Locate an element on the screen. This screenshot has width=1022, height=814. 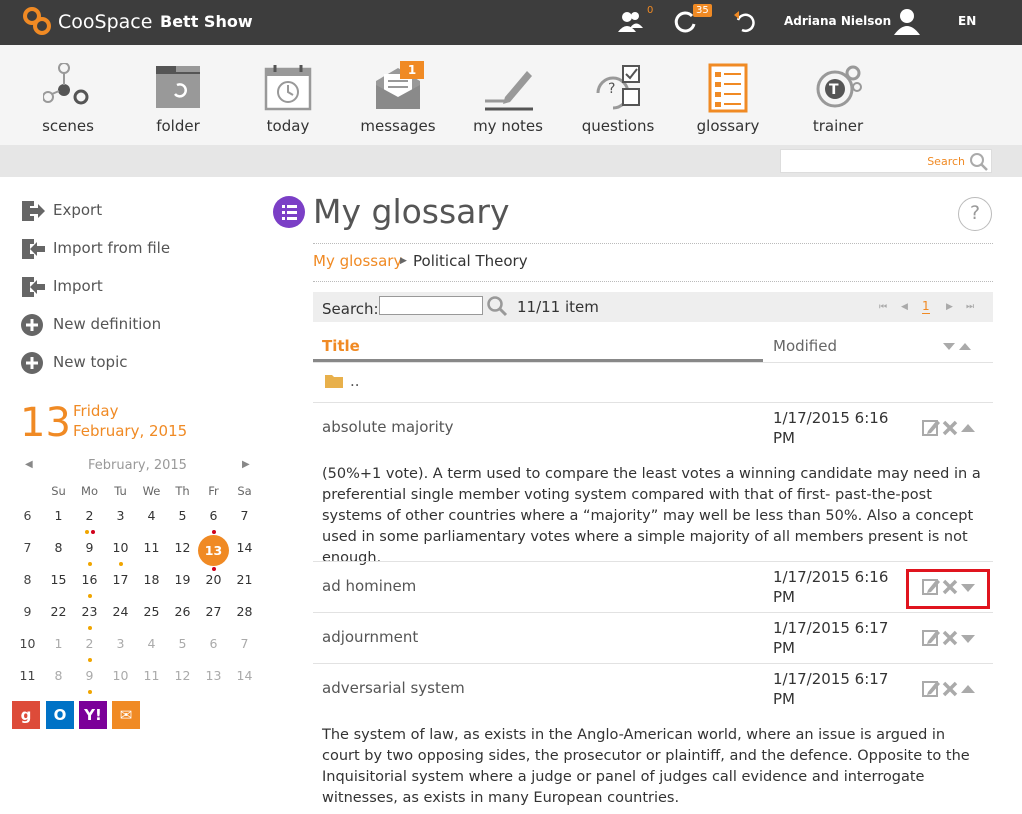
week-number: 10 is located at coordinates (27, 643).